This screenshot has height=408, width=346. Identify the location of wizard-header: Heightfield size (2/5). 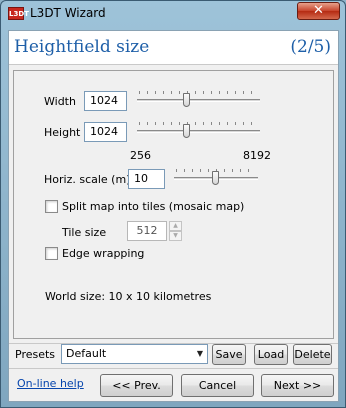
(173, 48).